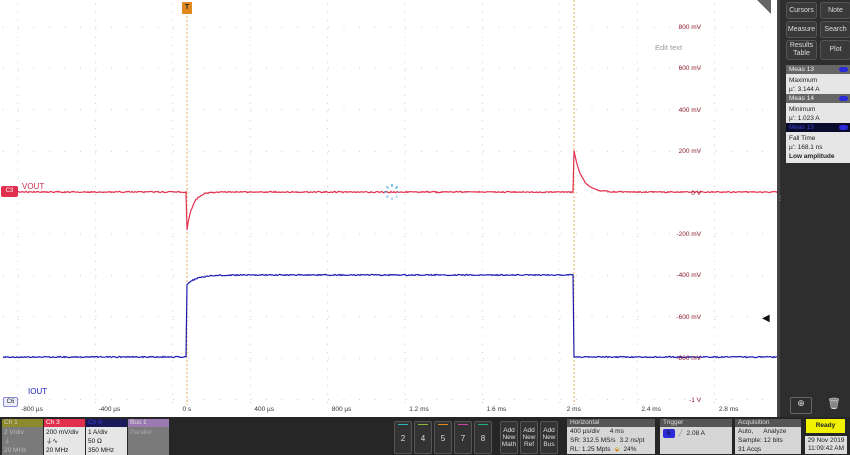 The height and width of the screenshot is (455, 850). What do you see at coordinates (463, 437) in the screenshot?
I see `channel-7-button: 7` at bounding box center [463, 437].